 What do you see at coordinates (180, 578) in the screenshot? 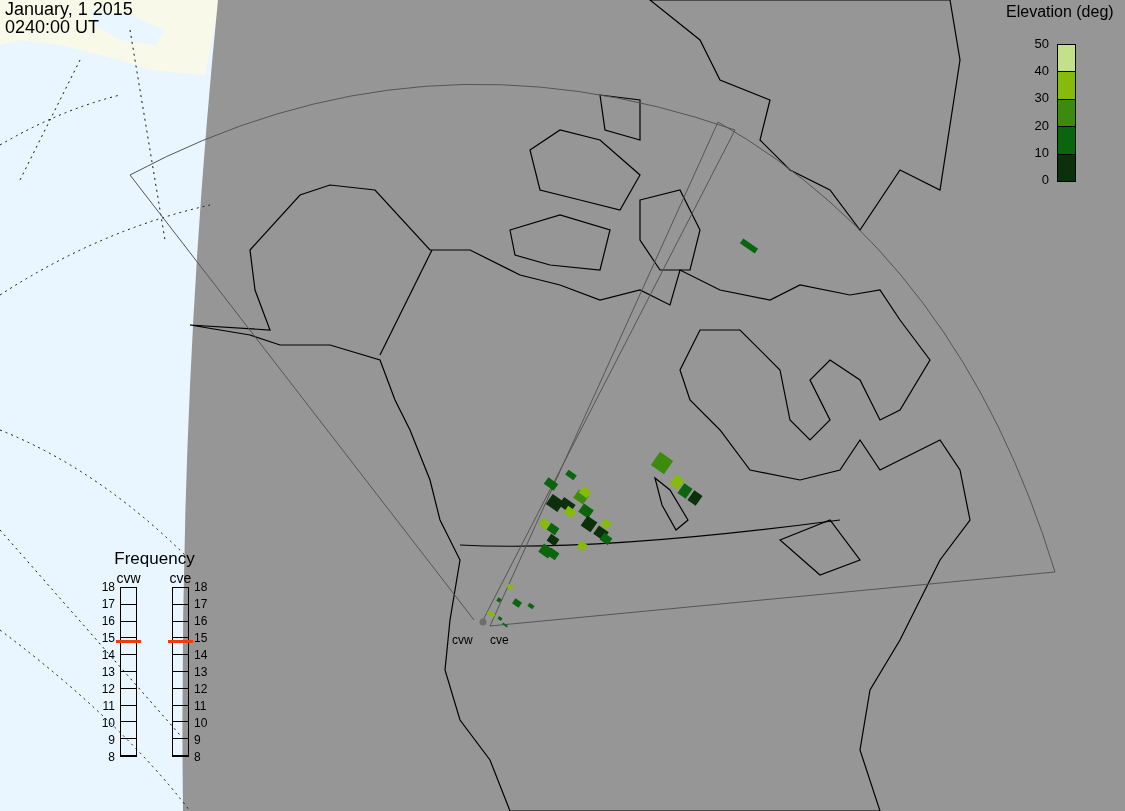
I see `radar-name-label: cve` at bounding box center [180, 578].